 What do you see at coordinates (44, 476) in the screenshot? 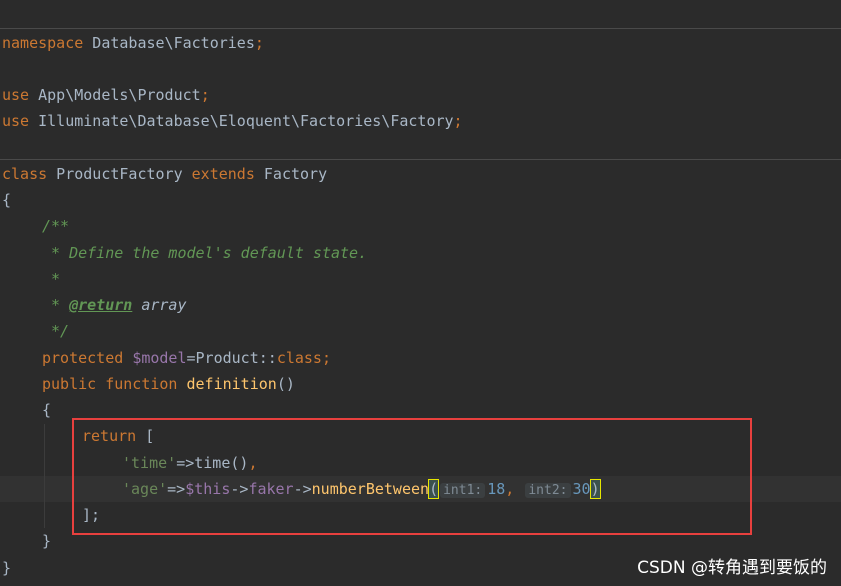
I see `indent-guide` at bounding box center [44, 476].